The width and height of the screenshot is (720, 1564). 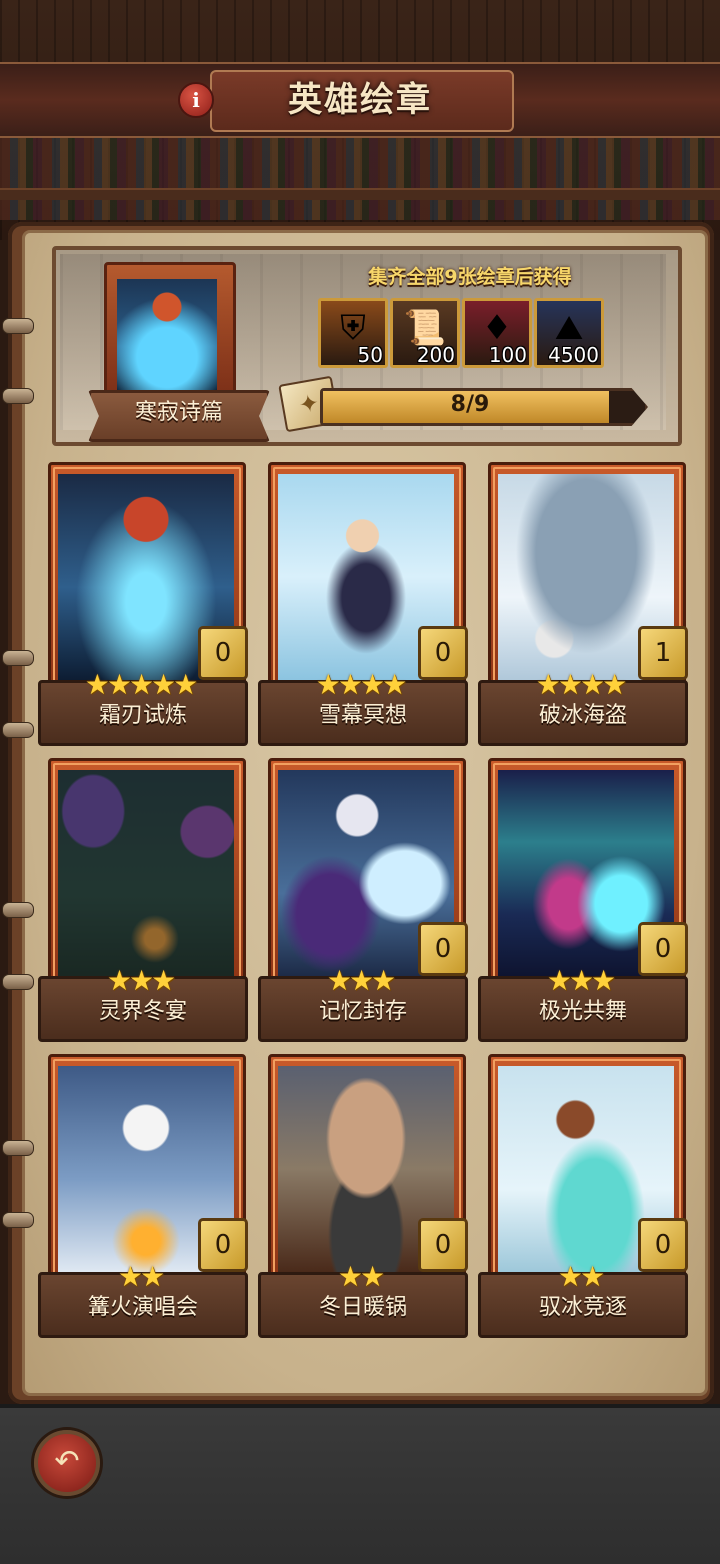 What do you see at coordinates (583, 900) in the screenshot?
I see `hero-card: 极光共舞 ★★★ 0` at bounding box center [583, 900].